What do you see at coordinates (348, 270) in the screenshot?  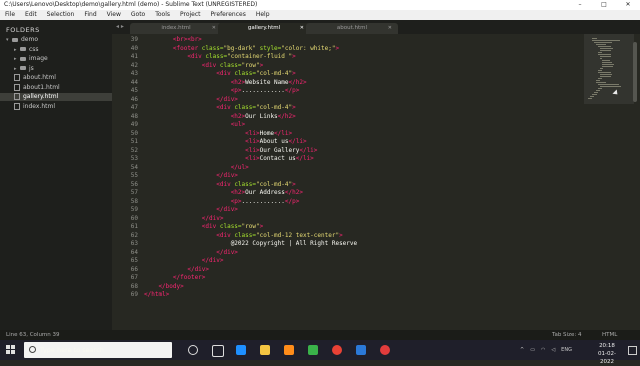 I see `code-line: 66 </div>` at bounding box center [348, 270].